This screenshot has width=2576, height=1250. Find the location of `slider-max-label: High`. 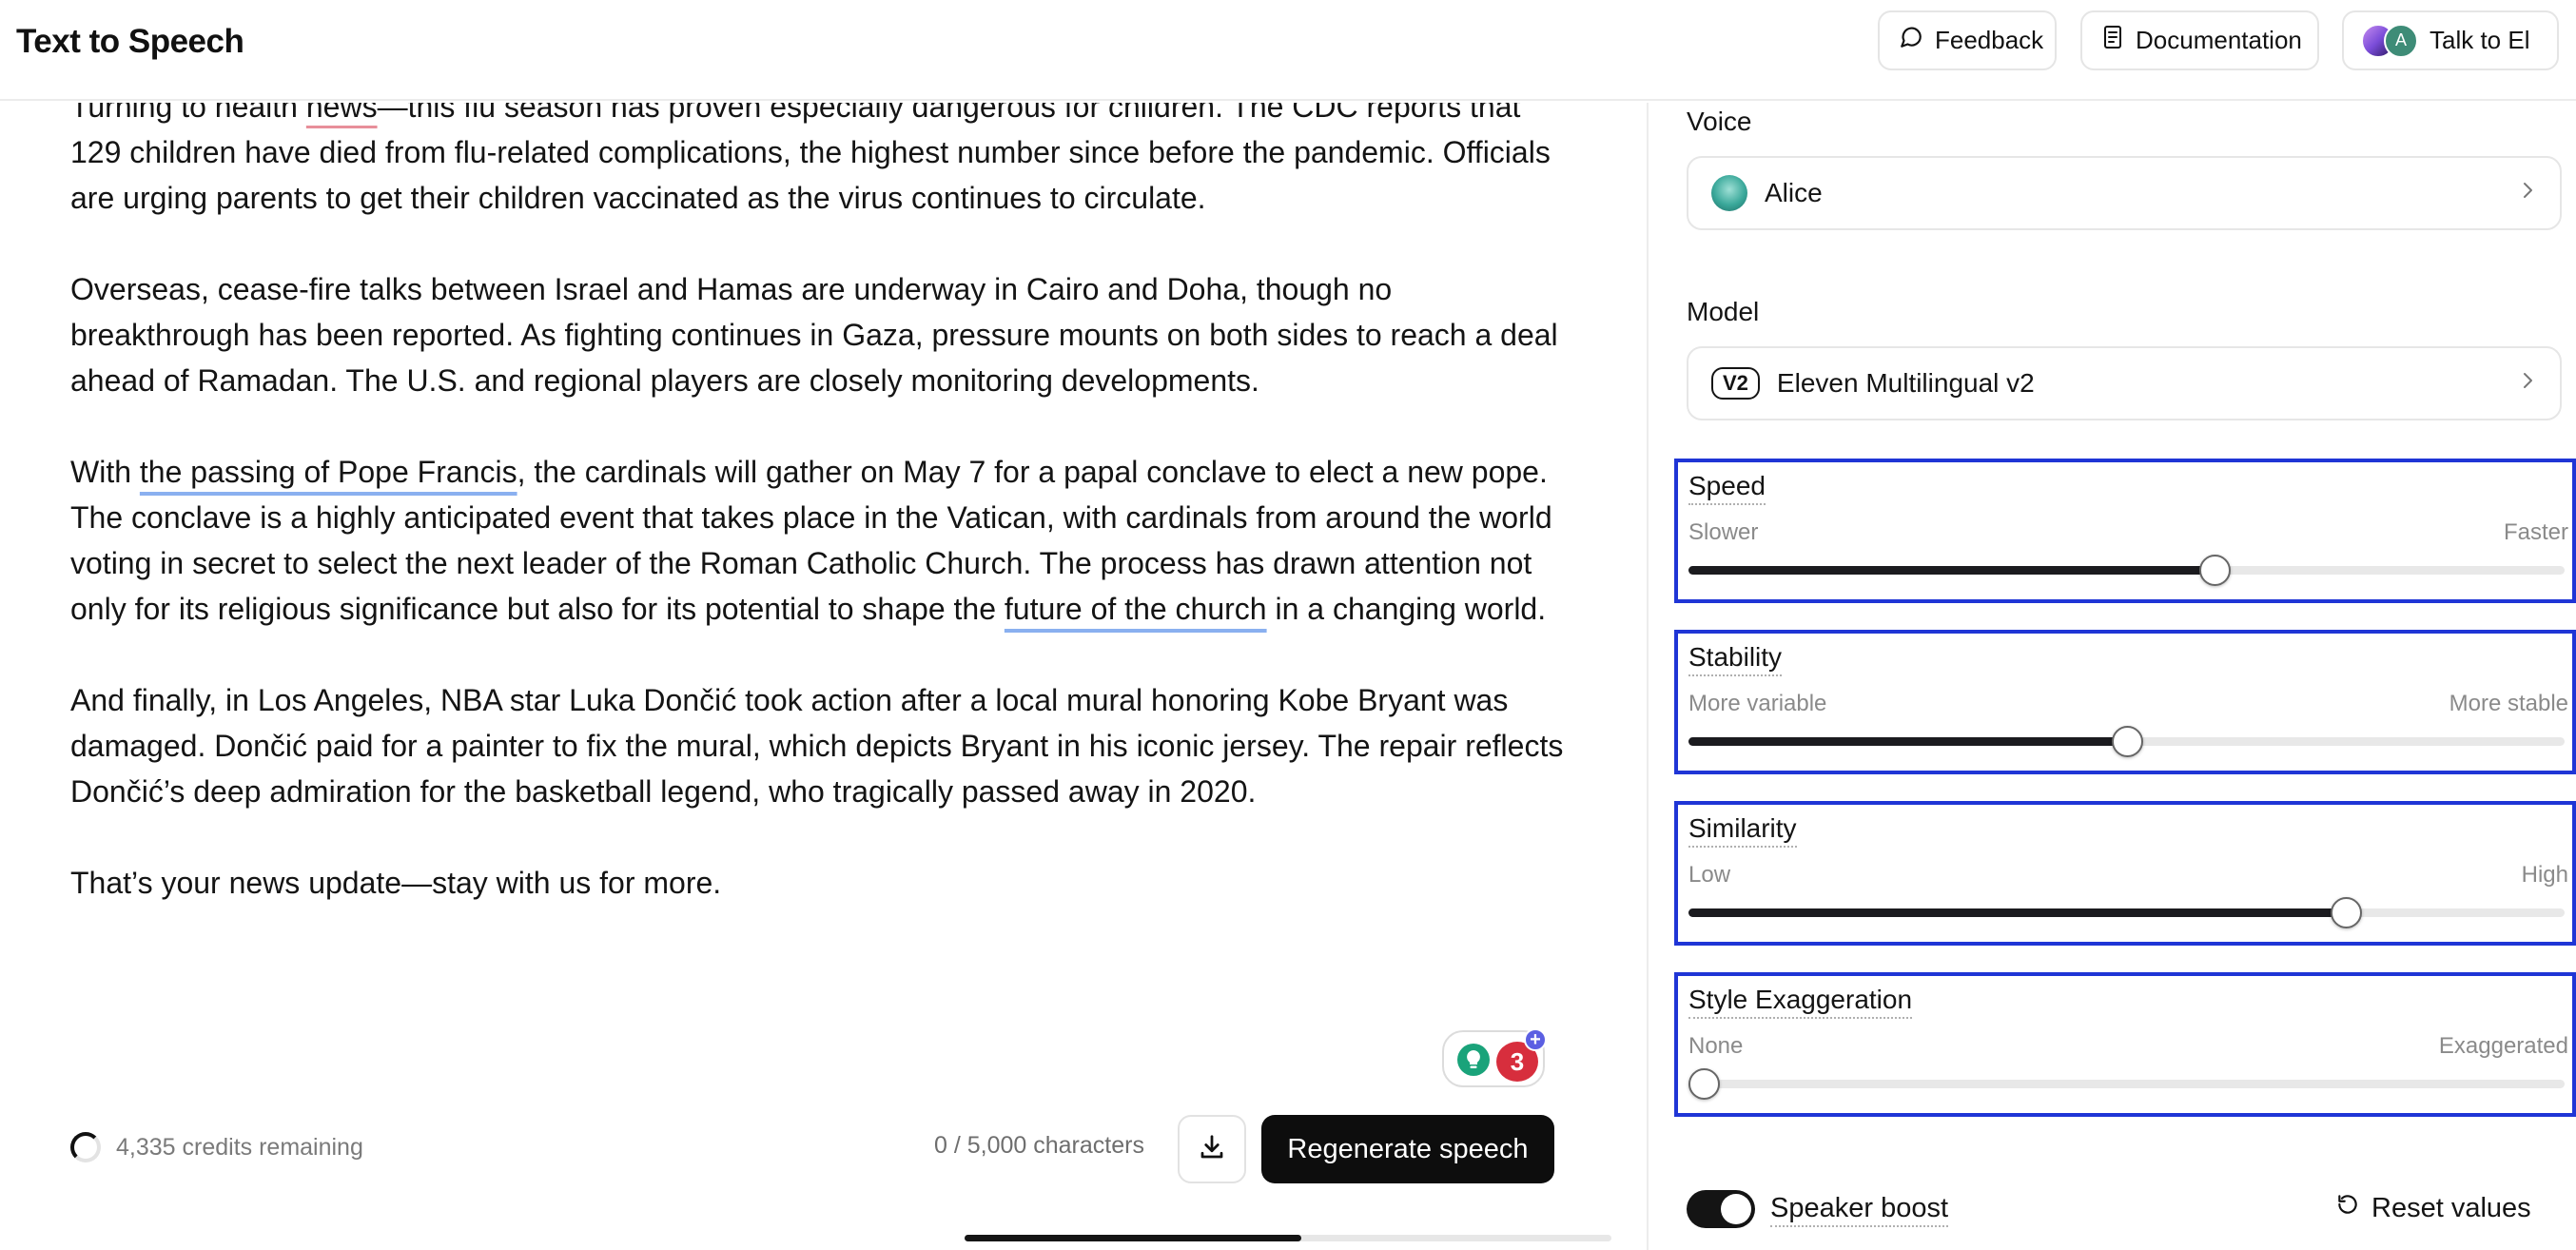

slider-max-label: High is located at coordinates (2544, 875).